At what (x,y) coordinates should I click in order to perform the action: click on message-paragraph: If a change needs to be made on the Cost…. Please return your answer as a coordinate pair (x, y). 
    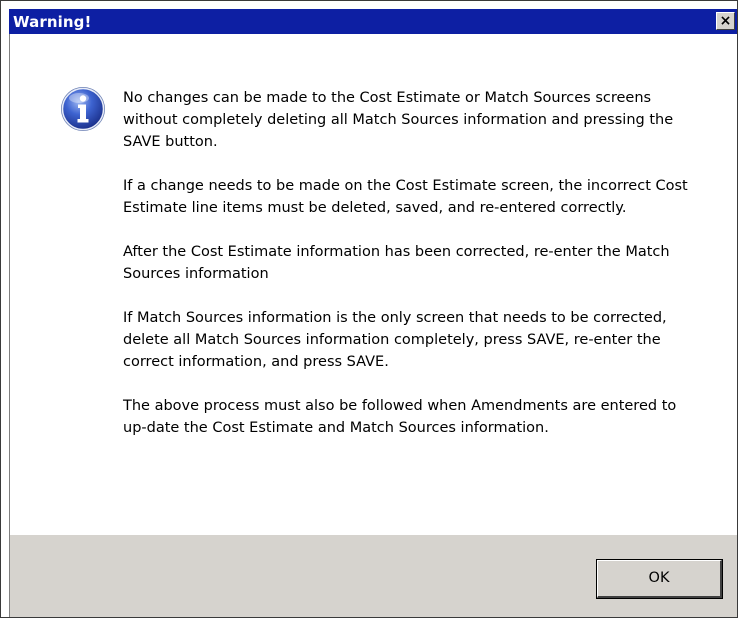
    Looking at the image, I should click on (405, 197).